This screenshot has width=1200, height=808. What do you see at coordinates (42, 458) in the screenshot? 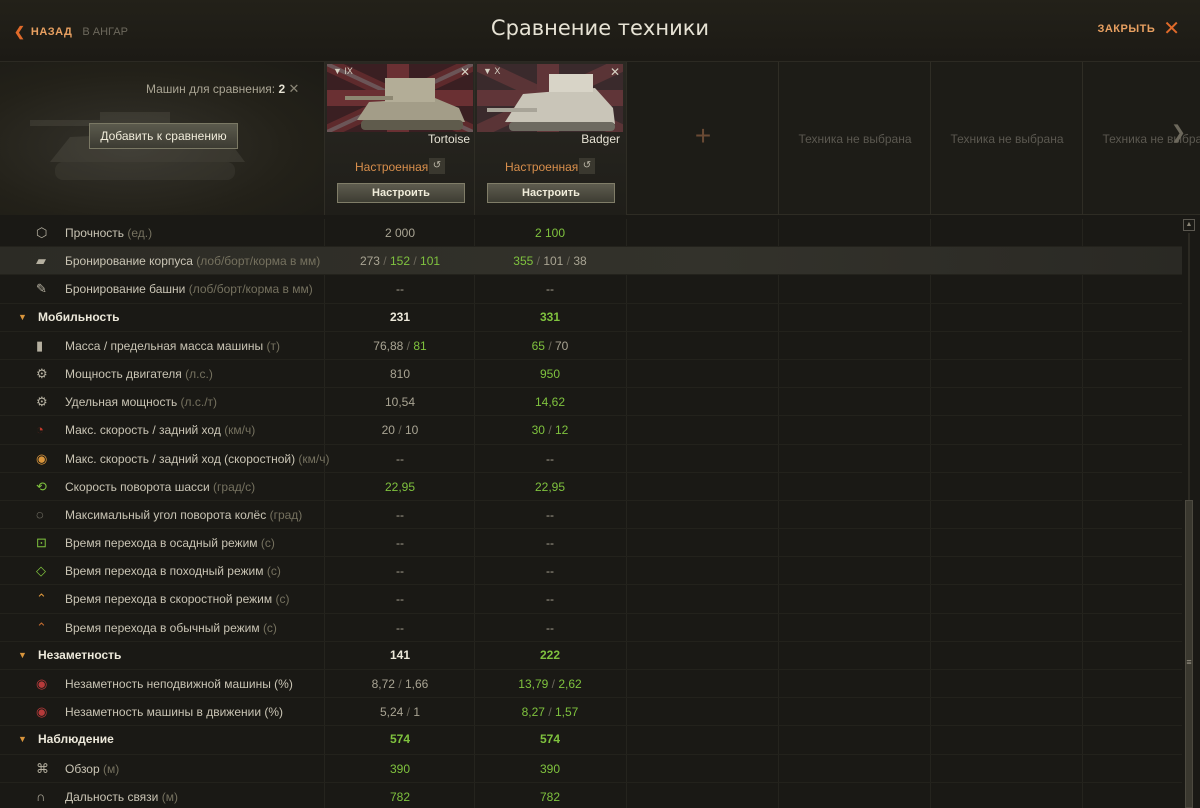
I see `speed-mode-icon: ◉` at bounding box center [42, 458].